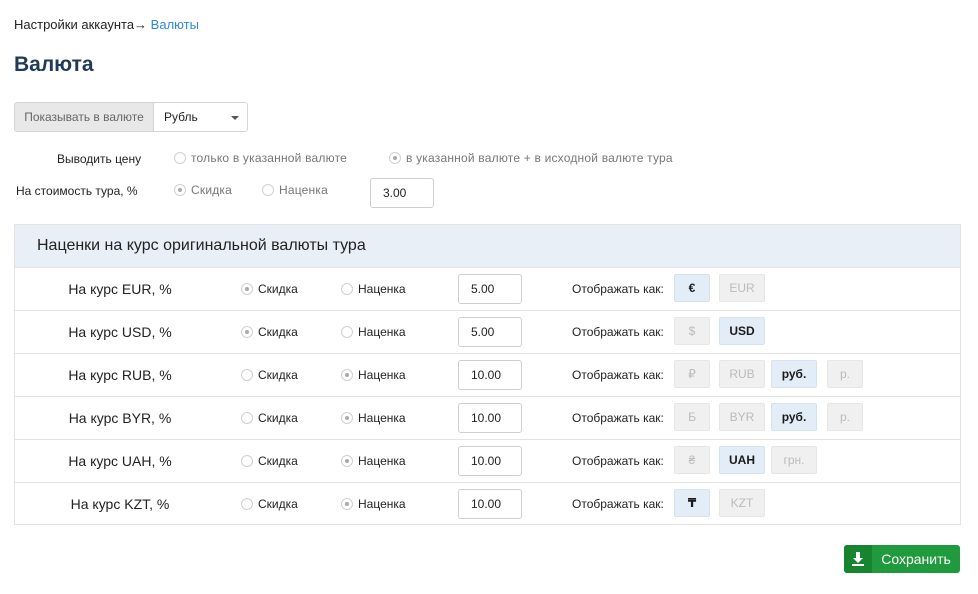 This screenshot has height=594, width=978. Describe the element at coordinates (402, 193) in the screenshot. I see `tour-cost-input: 3.00` at that location.